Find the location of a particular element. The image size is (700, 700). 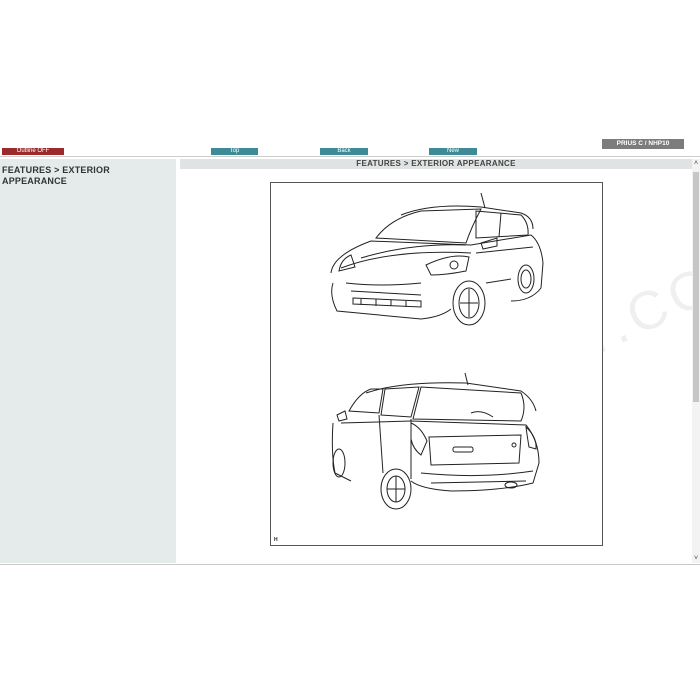

toolbar-divider is located at coordinates (350, 156).